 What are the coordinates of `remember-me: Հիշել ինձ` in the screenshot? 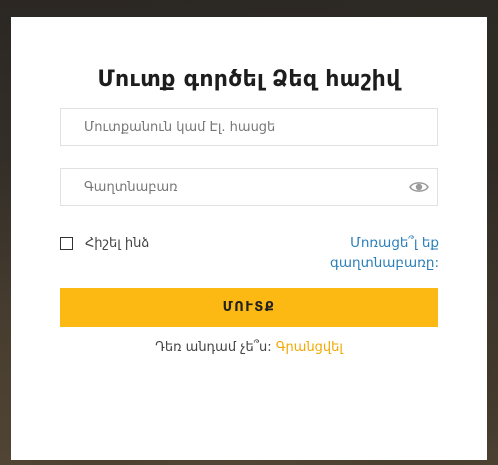 It's located at (104, 243).